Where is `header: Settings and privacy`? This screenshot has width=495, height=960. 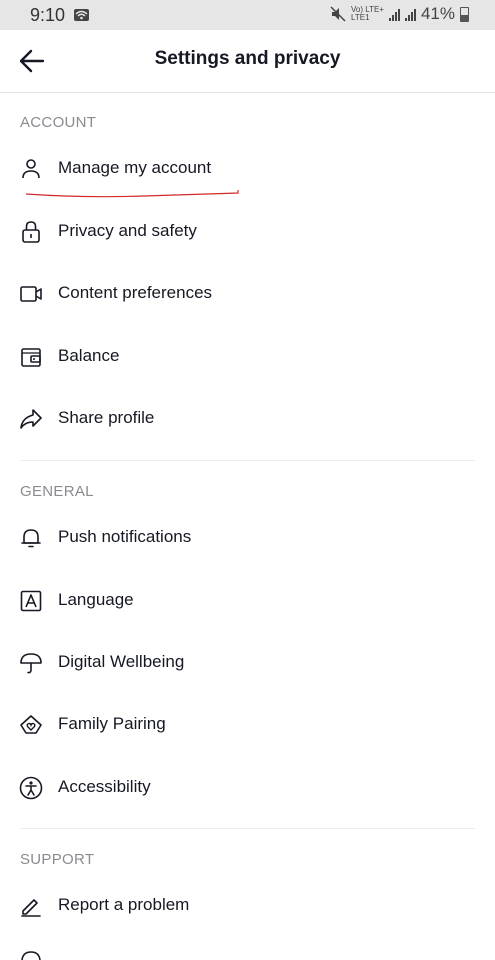
header: Settings and privacy is located at coordinates (247, 61).